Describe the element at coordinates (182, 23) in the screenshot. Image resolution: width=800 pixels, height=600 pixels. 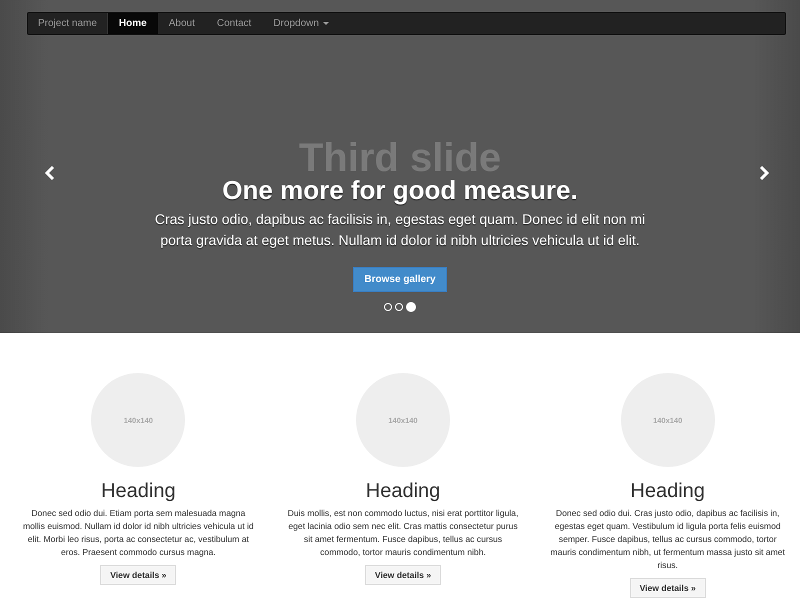
I see `nav-link: About` at that location.